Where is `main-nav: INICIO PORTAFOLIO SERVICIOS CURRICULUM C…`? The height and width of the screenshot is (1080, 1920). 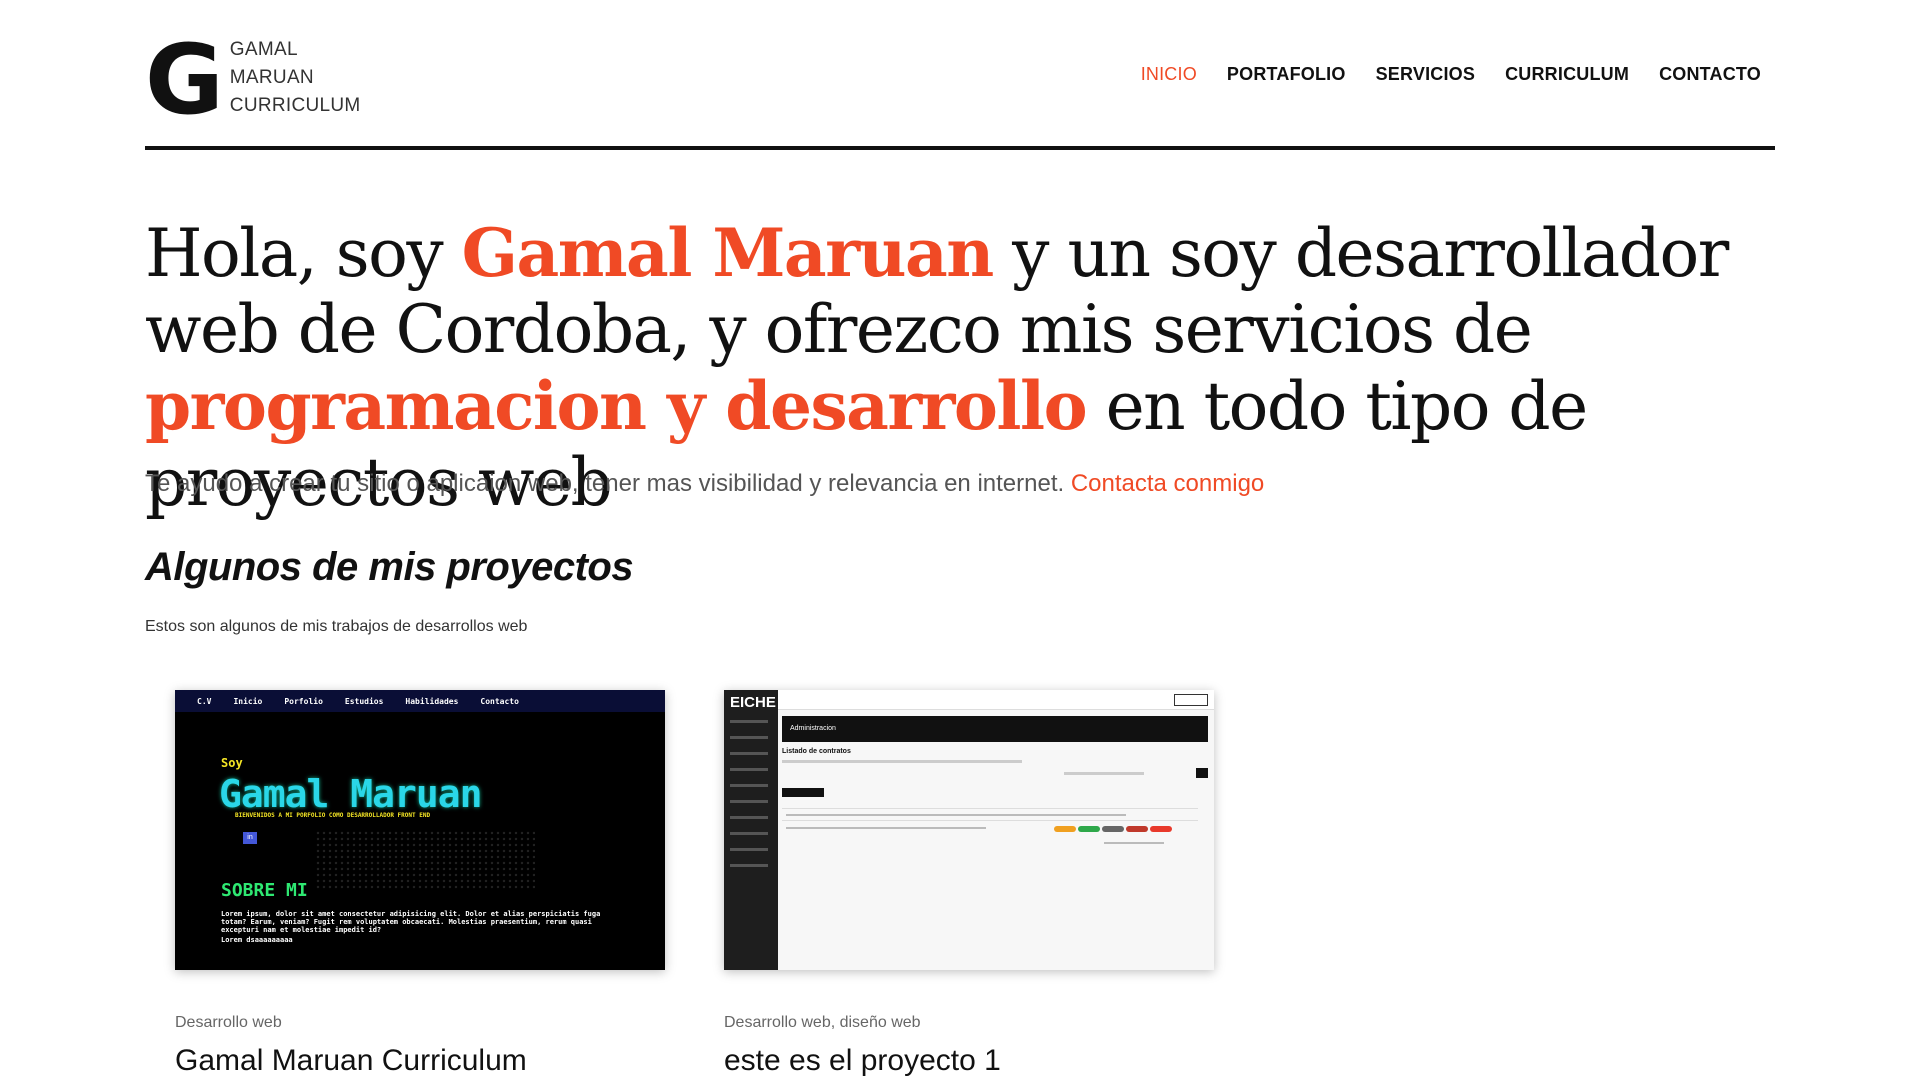 main-nav: INICIO PORTAFOLIO SERVICIOS CURRICULUM C… is located at coordinates (1451, 74).